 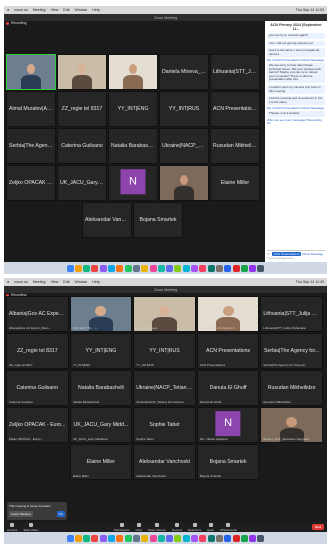 I want to click on menu-help: Help, so click(x=95, y=10).